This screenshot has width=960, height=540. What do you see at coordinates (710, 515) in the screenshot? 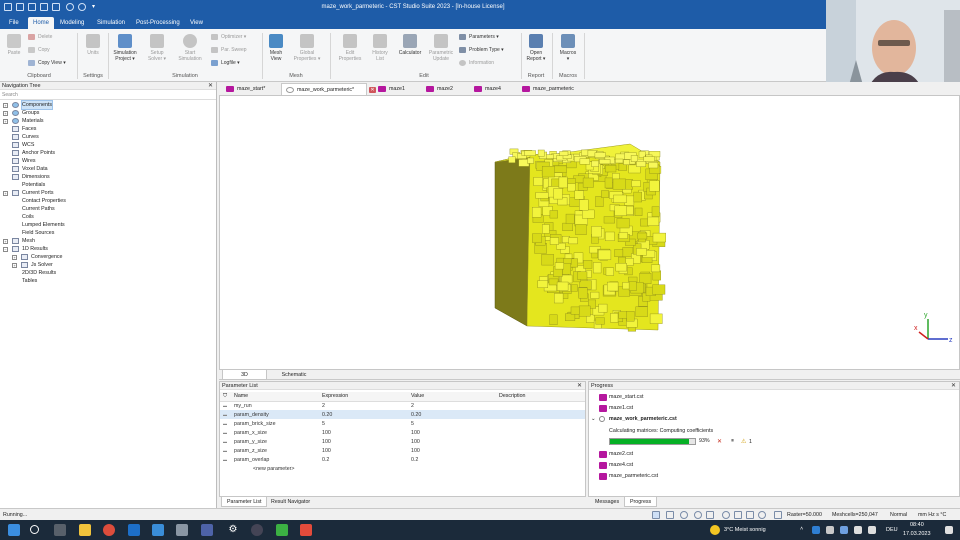
I see `move-icon` at bounding box center [710, 515].